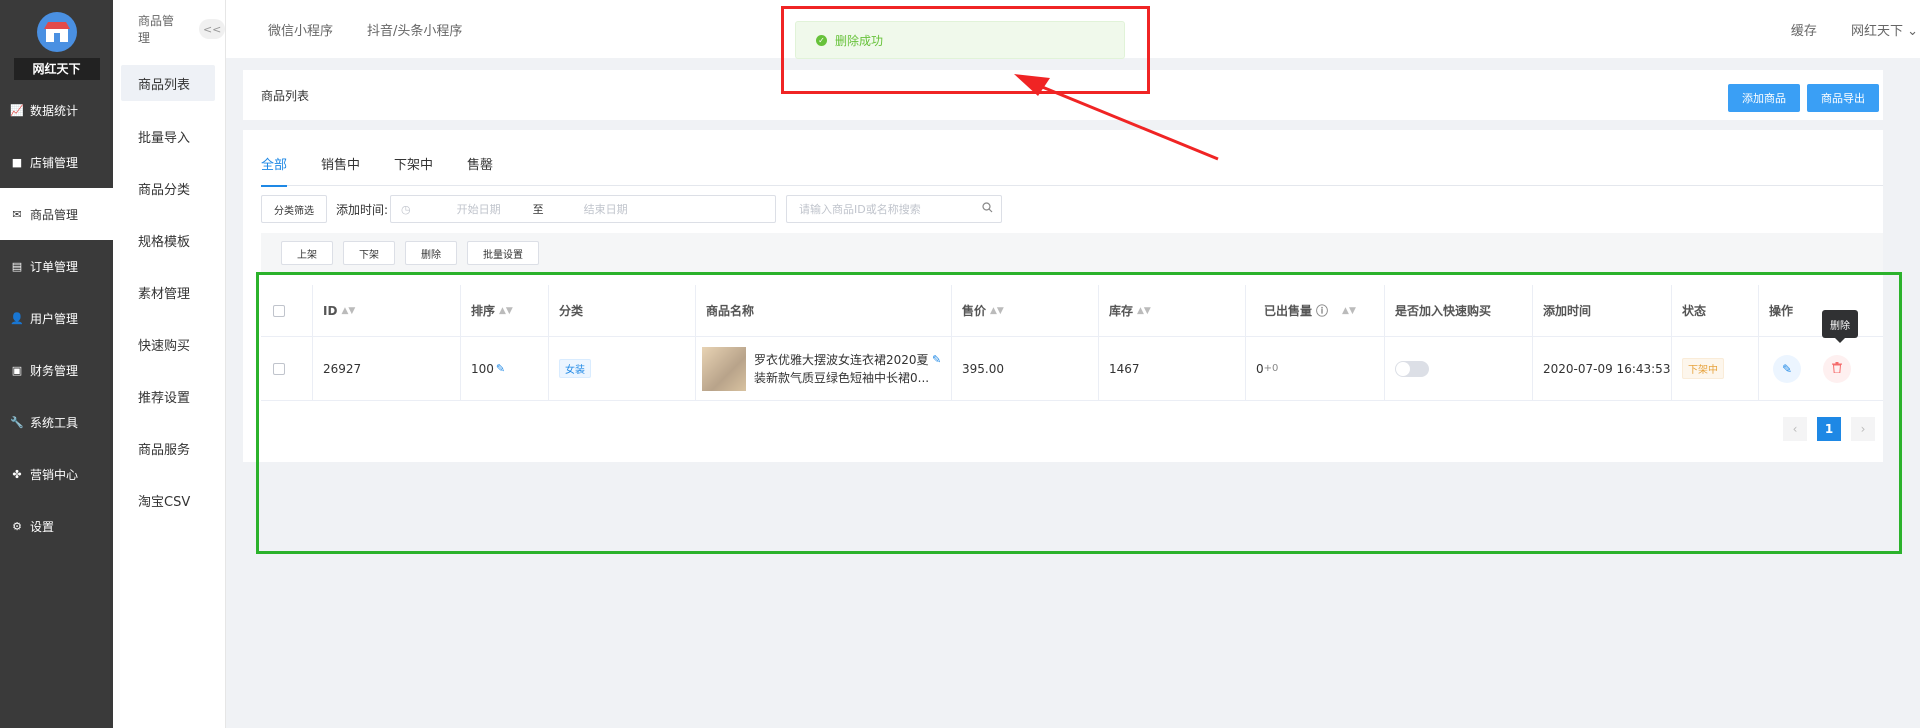 This screenshot has width=1920, height=728. I want to click on search-icon, so click(987, 209).